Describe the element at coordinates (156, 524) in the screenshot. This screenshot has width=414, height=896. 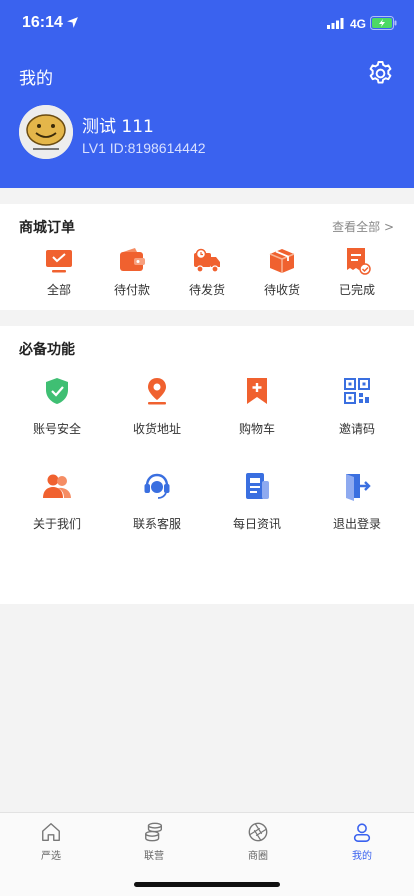
I see `func-label: 联系客服` at that location.